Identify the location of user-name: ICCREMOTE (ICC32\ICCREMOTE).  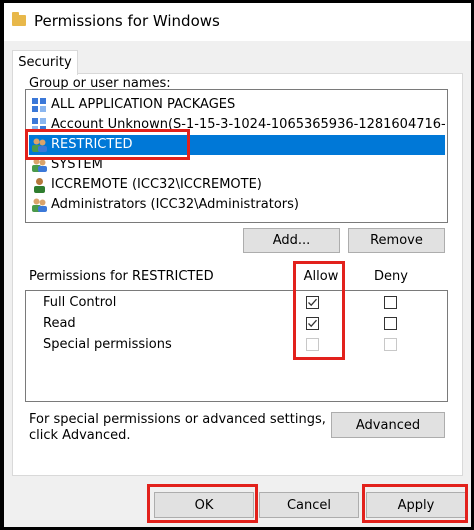
(156, 184).